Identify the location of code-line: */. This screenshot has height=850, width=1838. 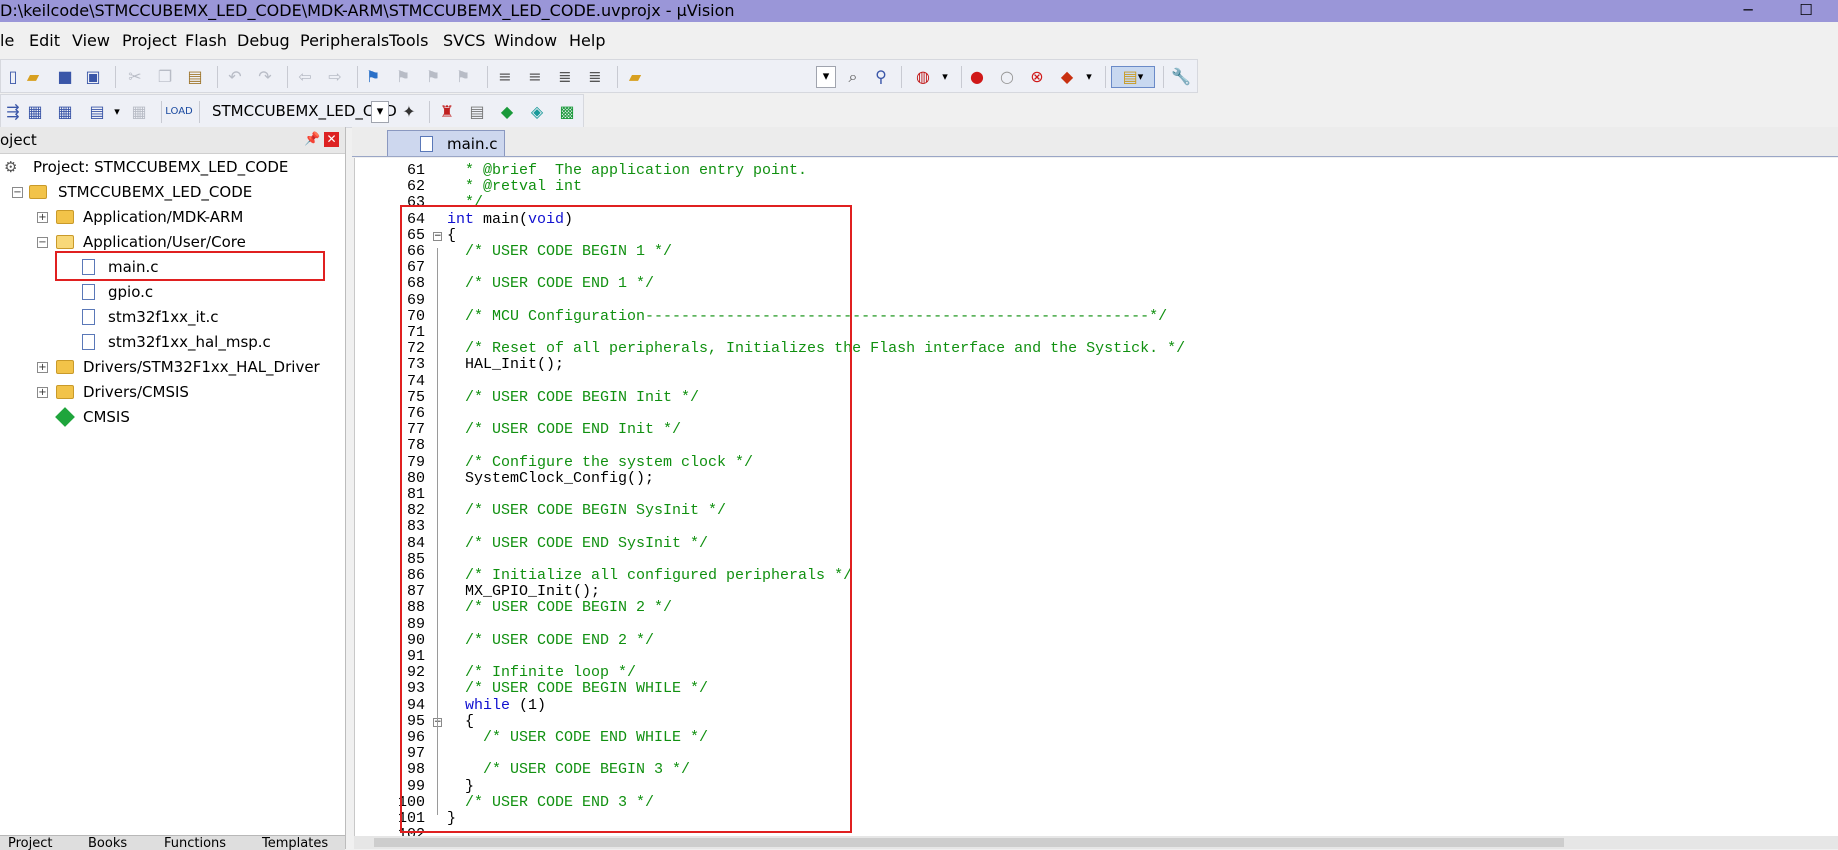
(465, 203).